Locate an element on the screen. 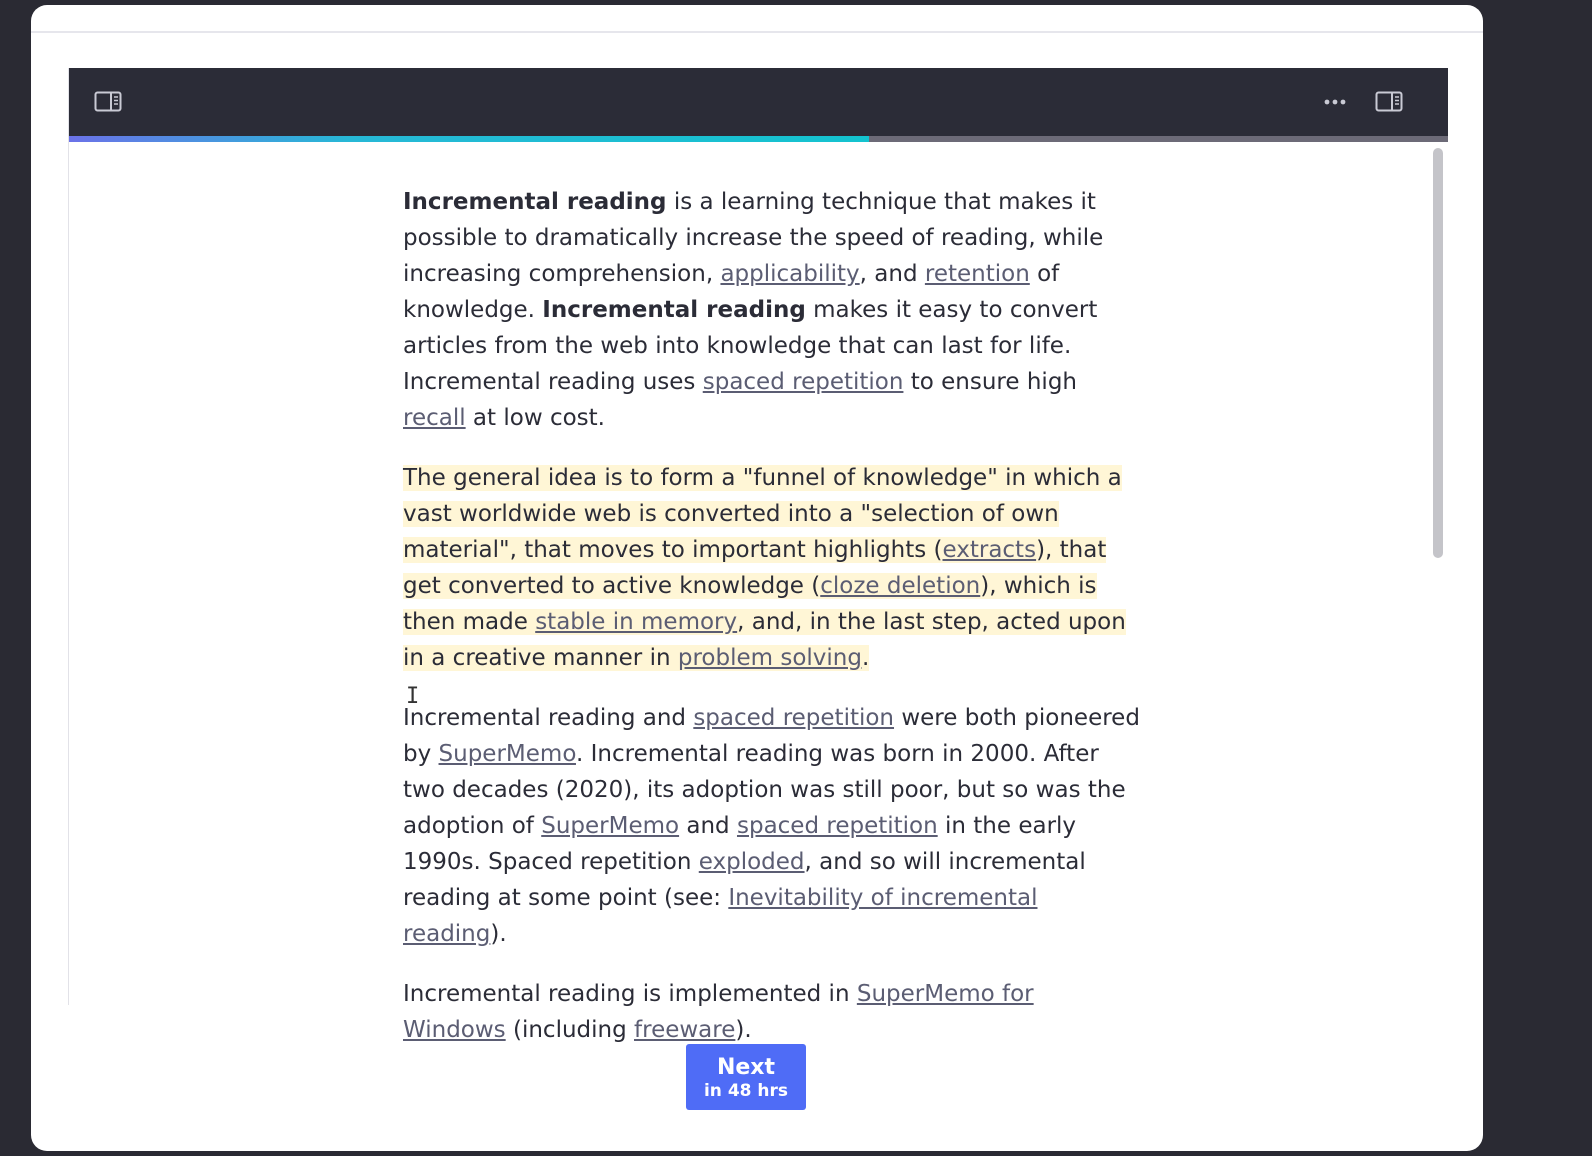  article-link: extracts is located at coordinates (989, 550).